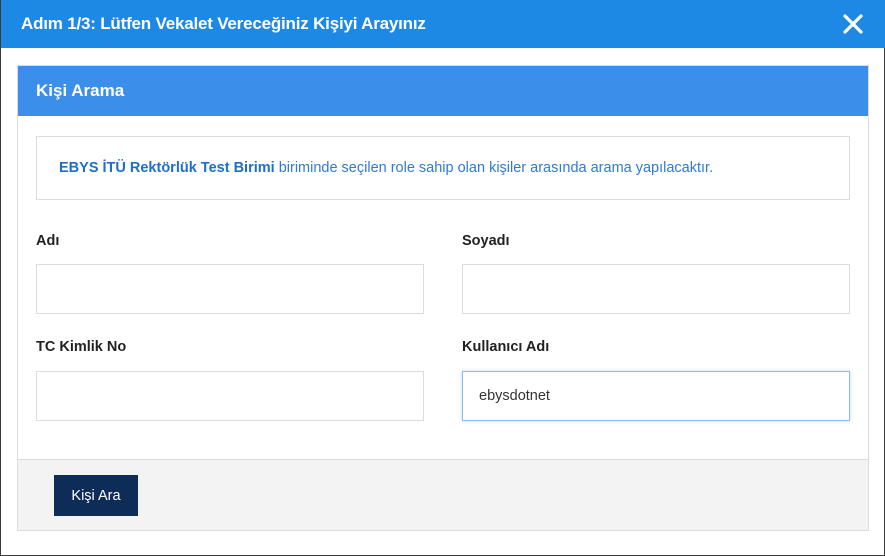 This screenshot has width=885, height=556. Describe the element at coordinates (81, 347) in the screenshot. I see `tc-no-label: TC Kimlik No` at that location.